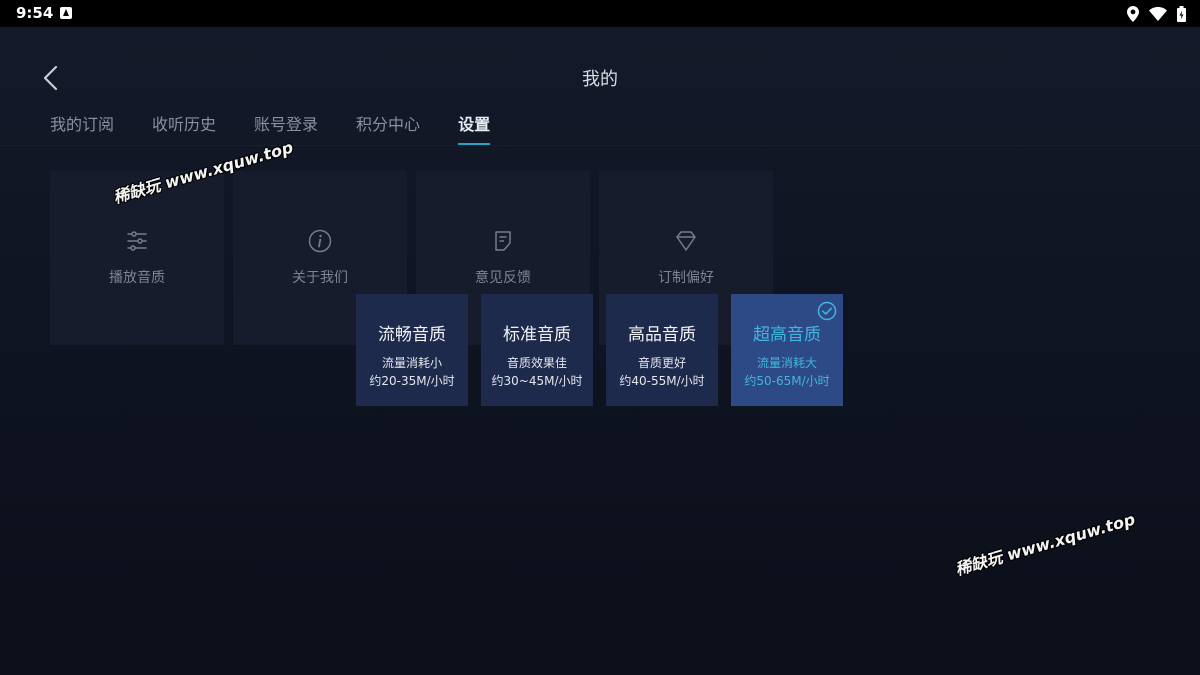  Describe the element at coordinates (662, 335) in the screenshot. I see `quality-name: 高品音质` at that location.